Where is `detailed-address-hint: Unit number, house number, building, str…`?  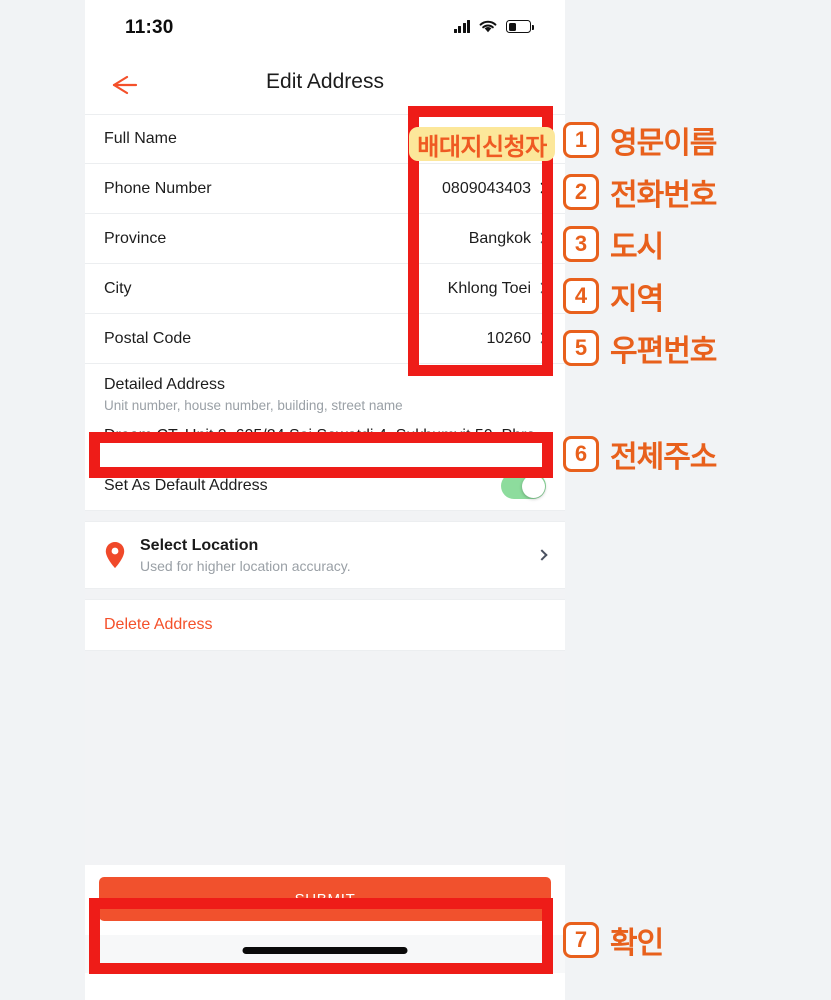 detailed-address-hint: Unit number, house number, building, str… is located at coordinates (253, 405).